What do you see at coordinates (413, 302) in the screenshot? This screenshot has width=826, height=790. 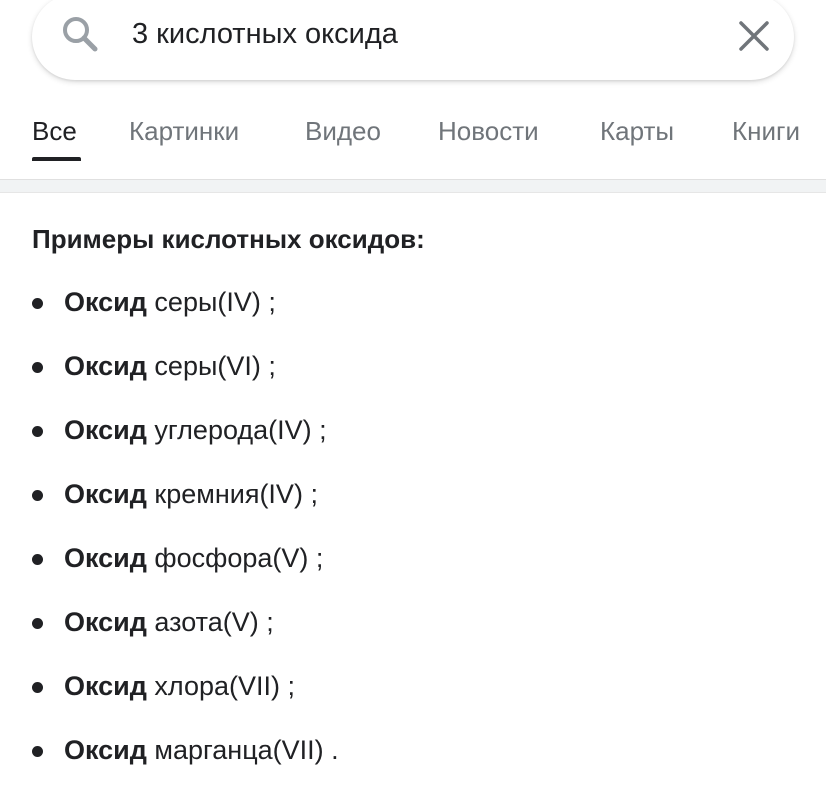 I see `list-item: Оксид серы(IV) ;` at bounding box center [413, 302].